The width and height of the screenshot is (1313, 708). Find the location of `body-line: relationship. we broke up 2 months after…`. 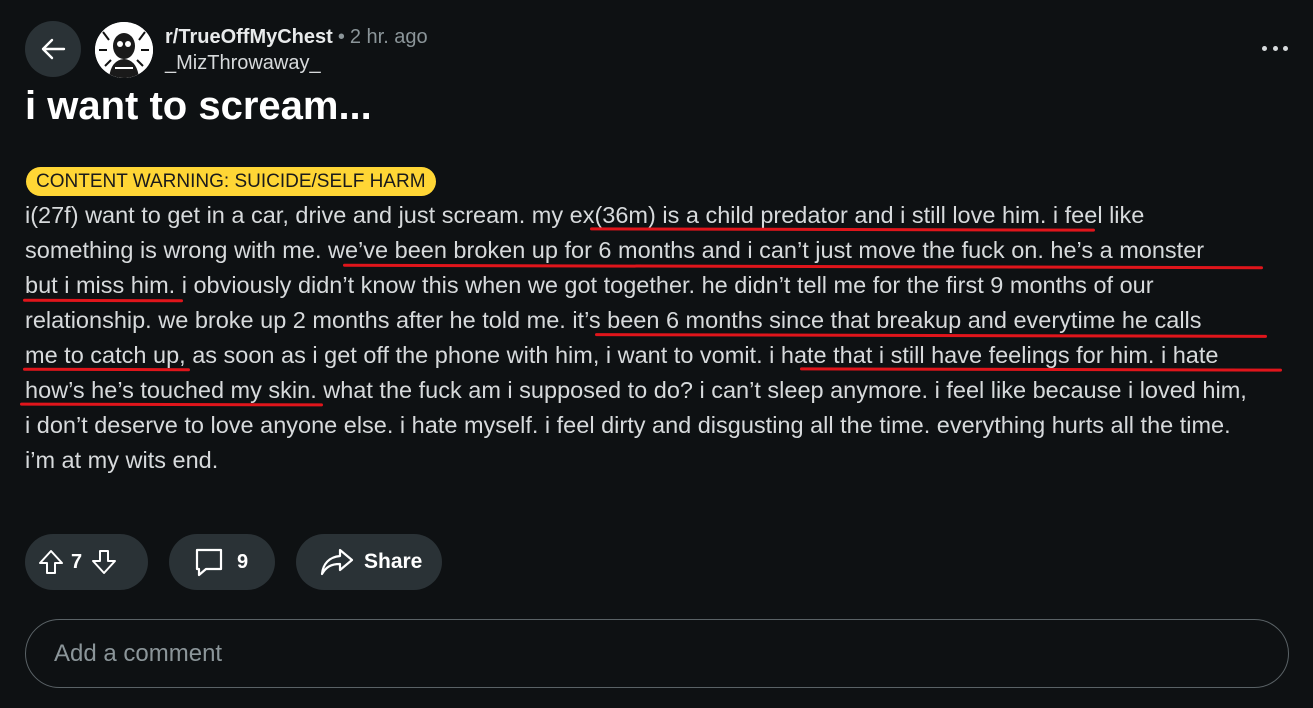

body-line: relationship. we broke up 2 months after… is located at coordinates (660, 320).